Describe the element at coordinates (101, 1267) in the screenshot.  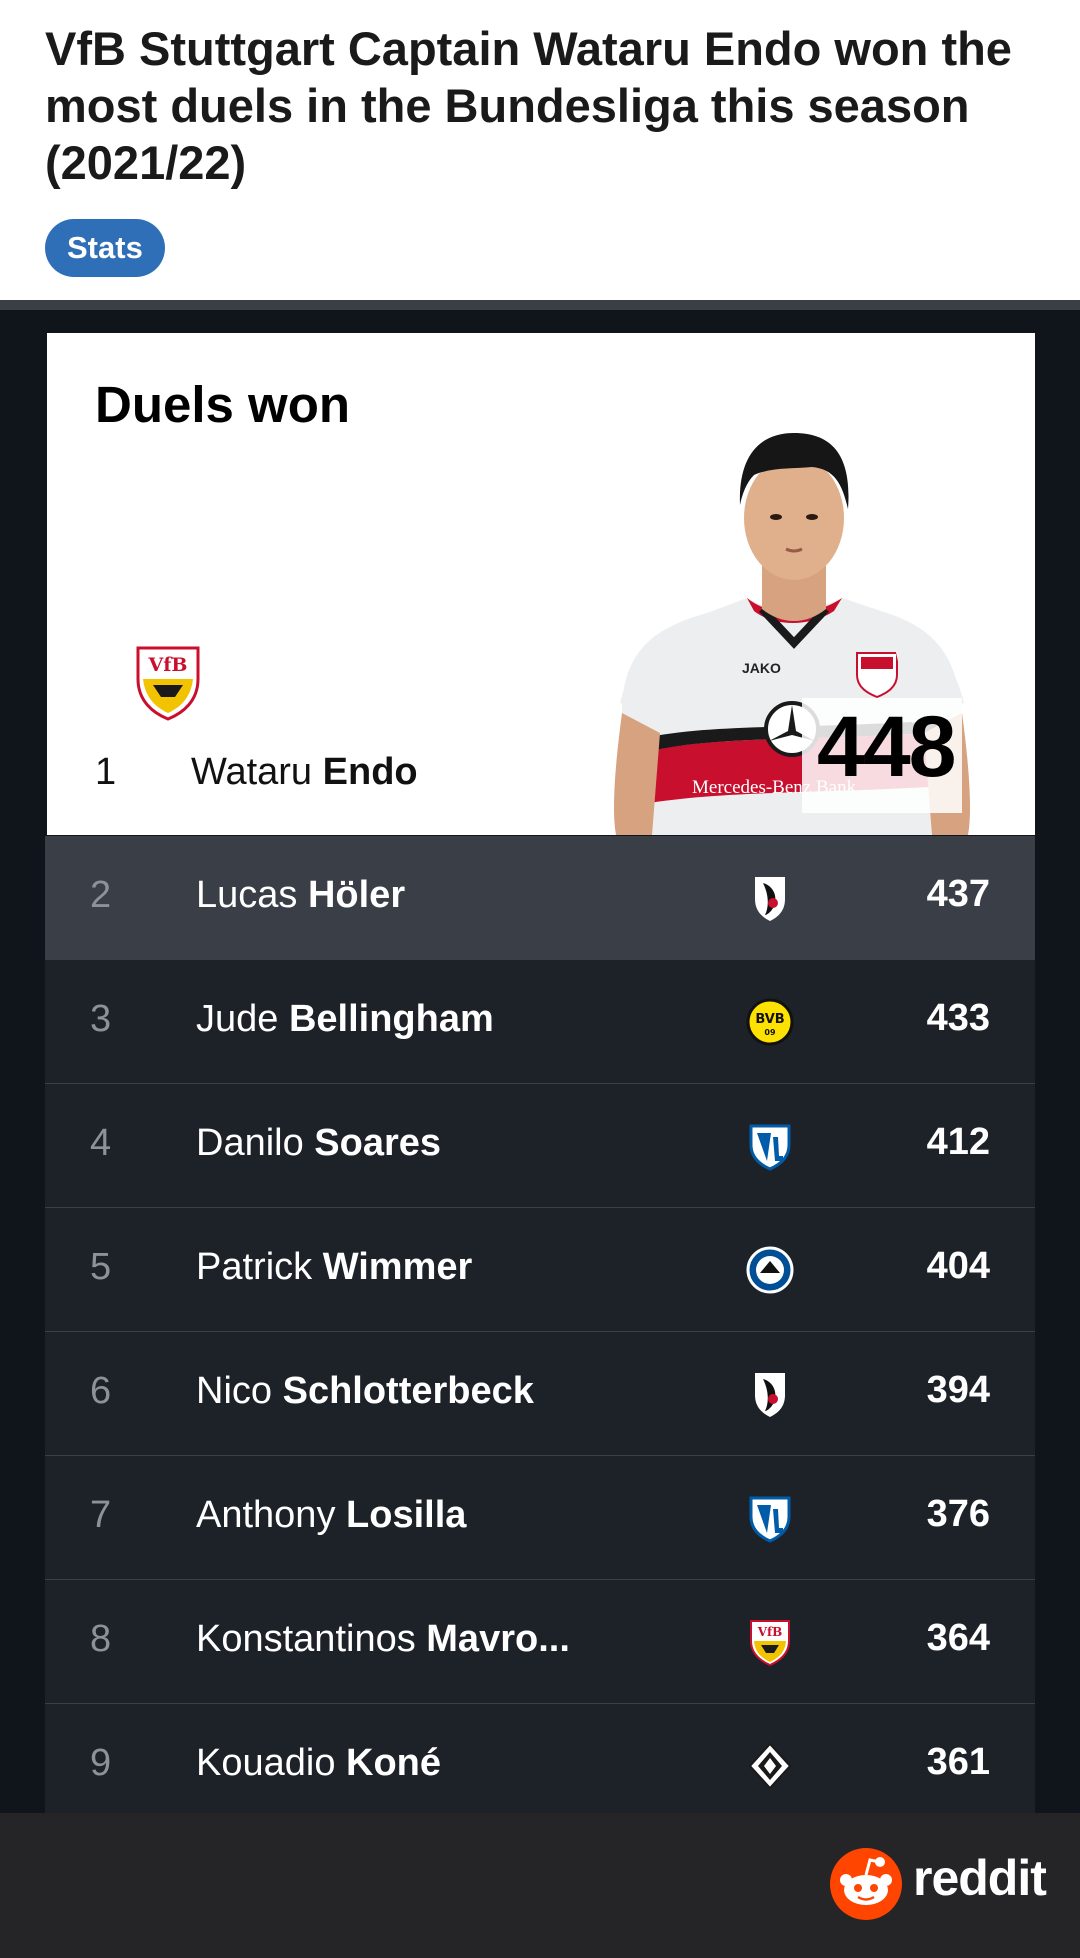
I see `row-rank: 5` at that location.